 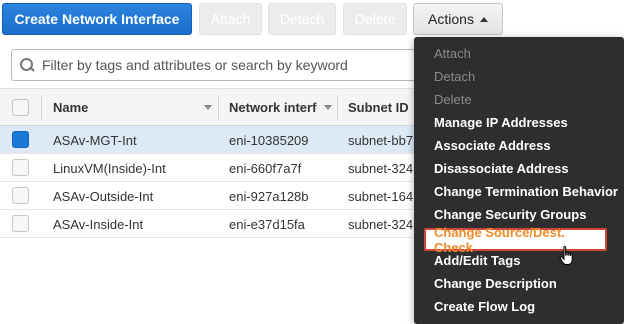 I want to click on delete-button-label: Delete, so click(x=375, y=19).